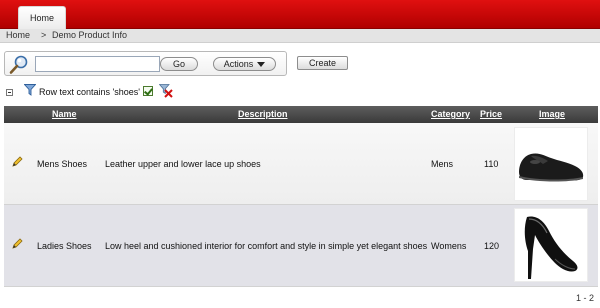 Image resolution: width=600 pixels, height=308 pixels. I want to click on cell-description: Leather upper and lower lace up shoes, so click(183, 164).